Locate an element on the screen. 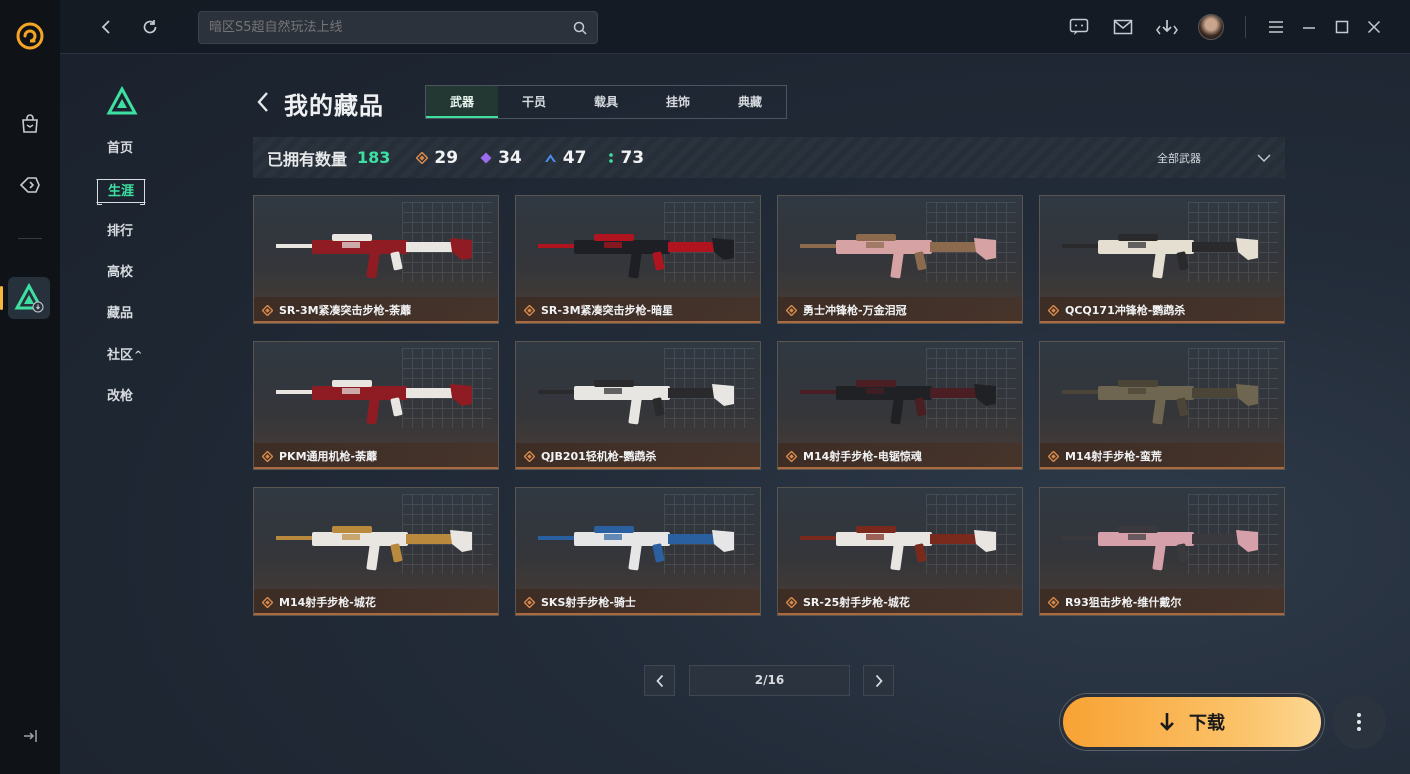 This screenshot has width=1410, height=774. nav-career: 生涯 is located at coordinates (121, 192).